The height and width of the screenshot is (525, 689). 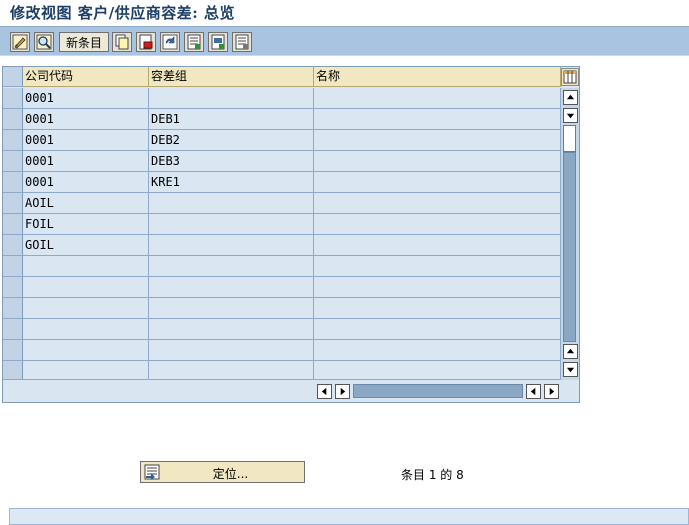 I want to click on undo-icon, so click(x=170, y=42).